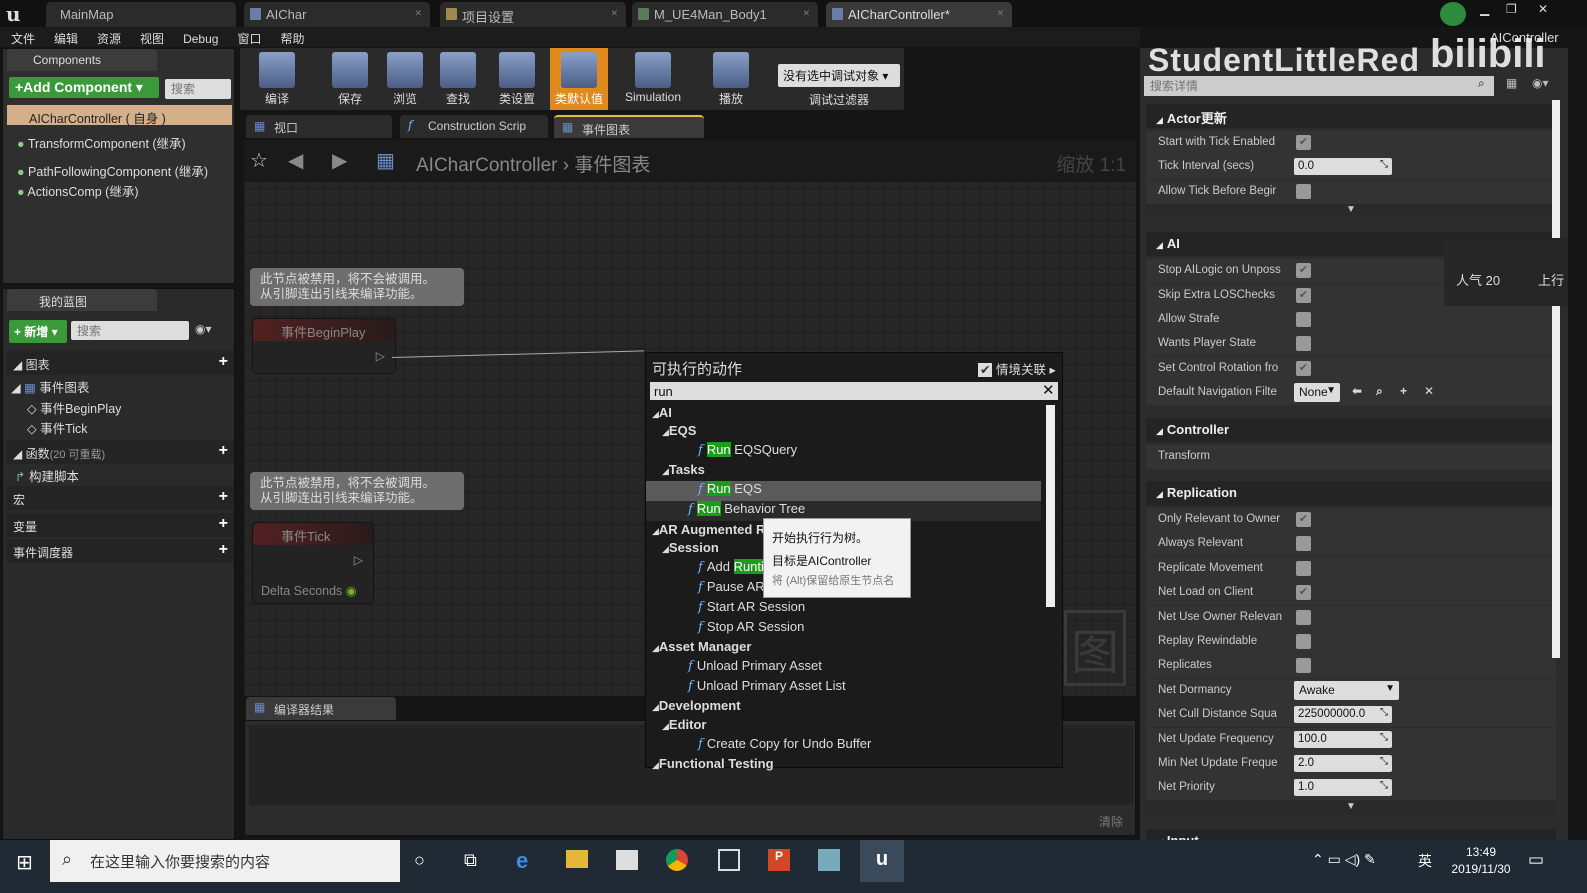 The image size is (1587, 893). Describe the element at coordinates (1346, 690) in the screenshot. I see `property-dropdown: Awake ▼` at that location.